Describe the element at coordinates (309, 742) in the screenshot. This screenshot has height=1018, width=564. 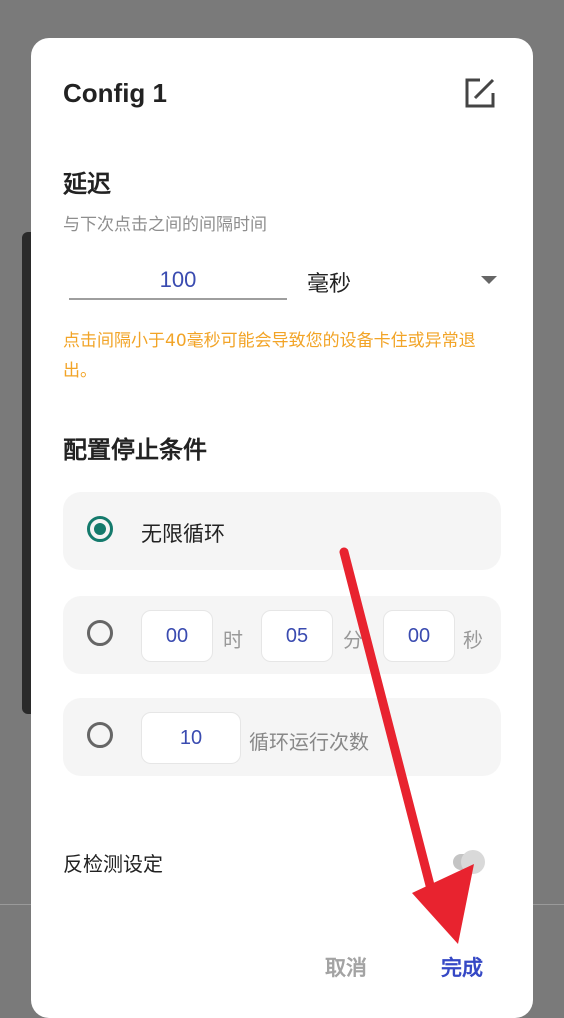
I see `loop-count-label: 循环运行次数` at that location.